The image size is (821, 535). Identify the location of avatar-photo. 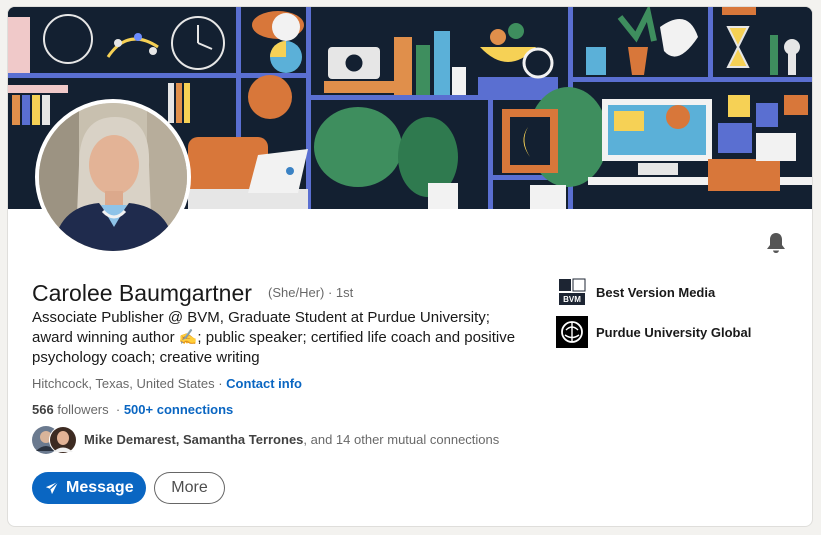
(113, 177).